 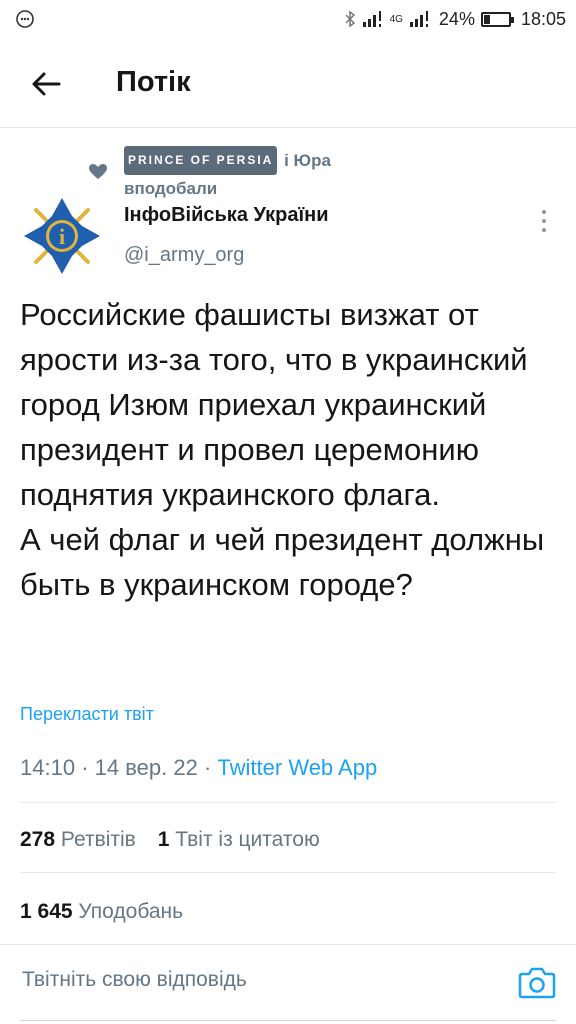 I want to click on social-context: PRINCE OF PERSIA і Юра вподобали, so click(x=288, y=170).